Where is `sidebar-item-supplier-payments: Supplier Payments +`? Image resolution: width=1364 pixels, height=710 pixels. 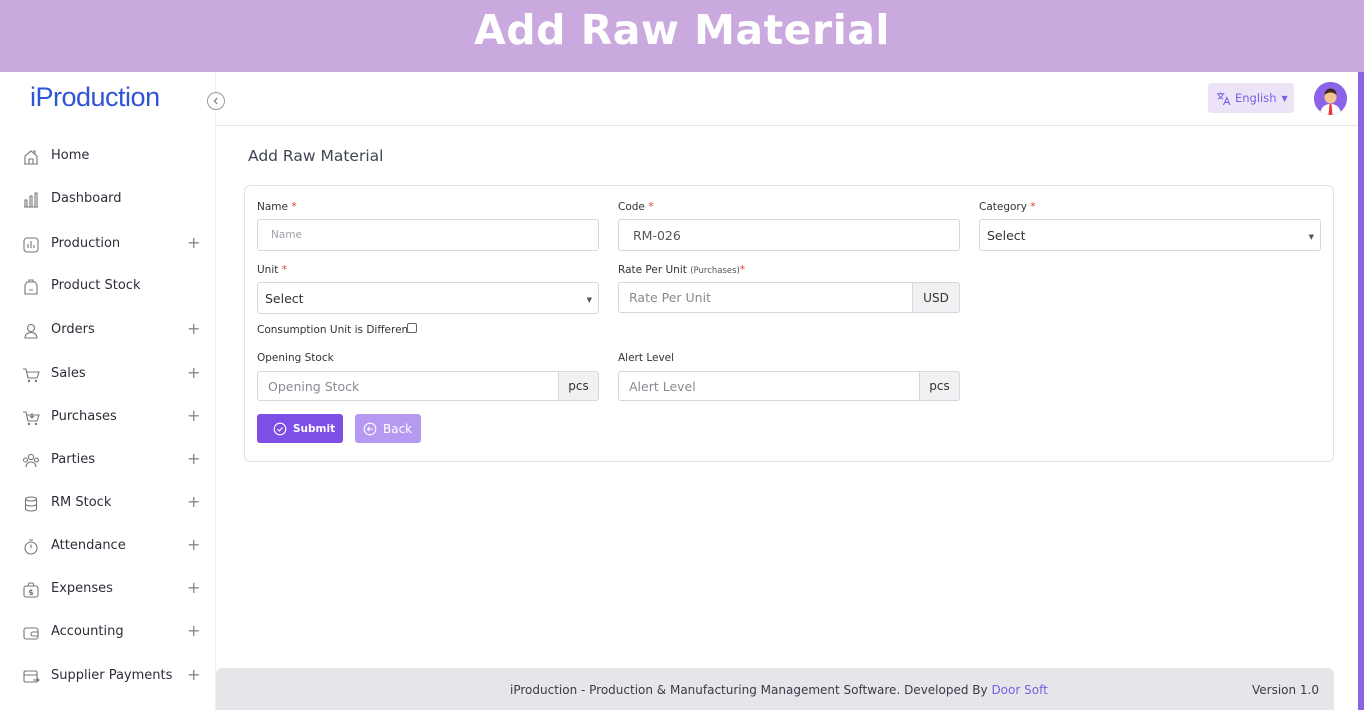 sidebar-item-supplier-payments: Supplier Payments + is located at coordinates (108, 677).